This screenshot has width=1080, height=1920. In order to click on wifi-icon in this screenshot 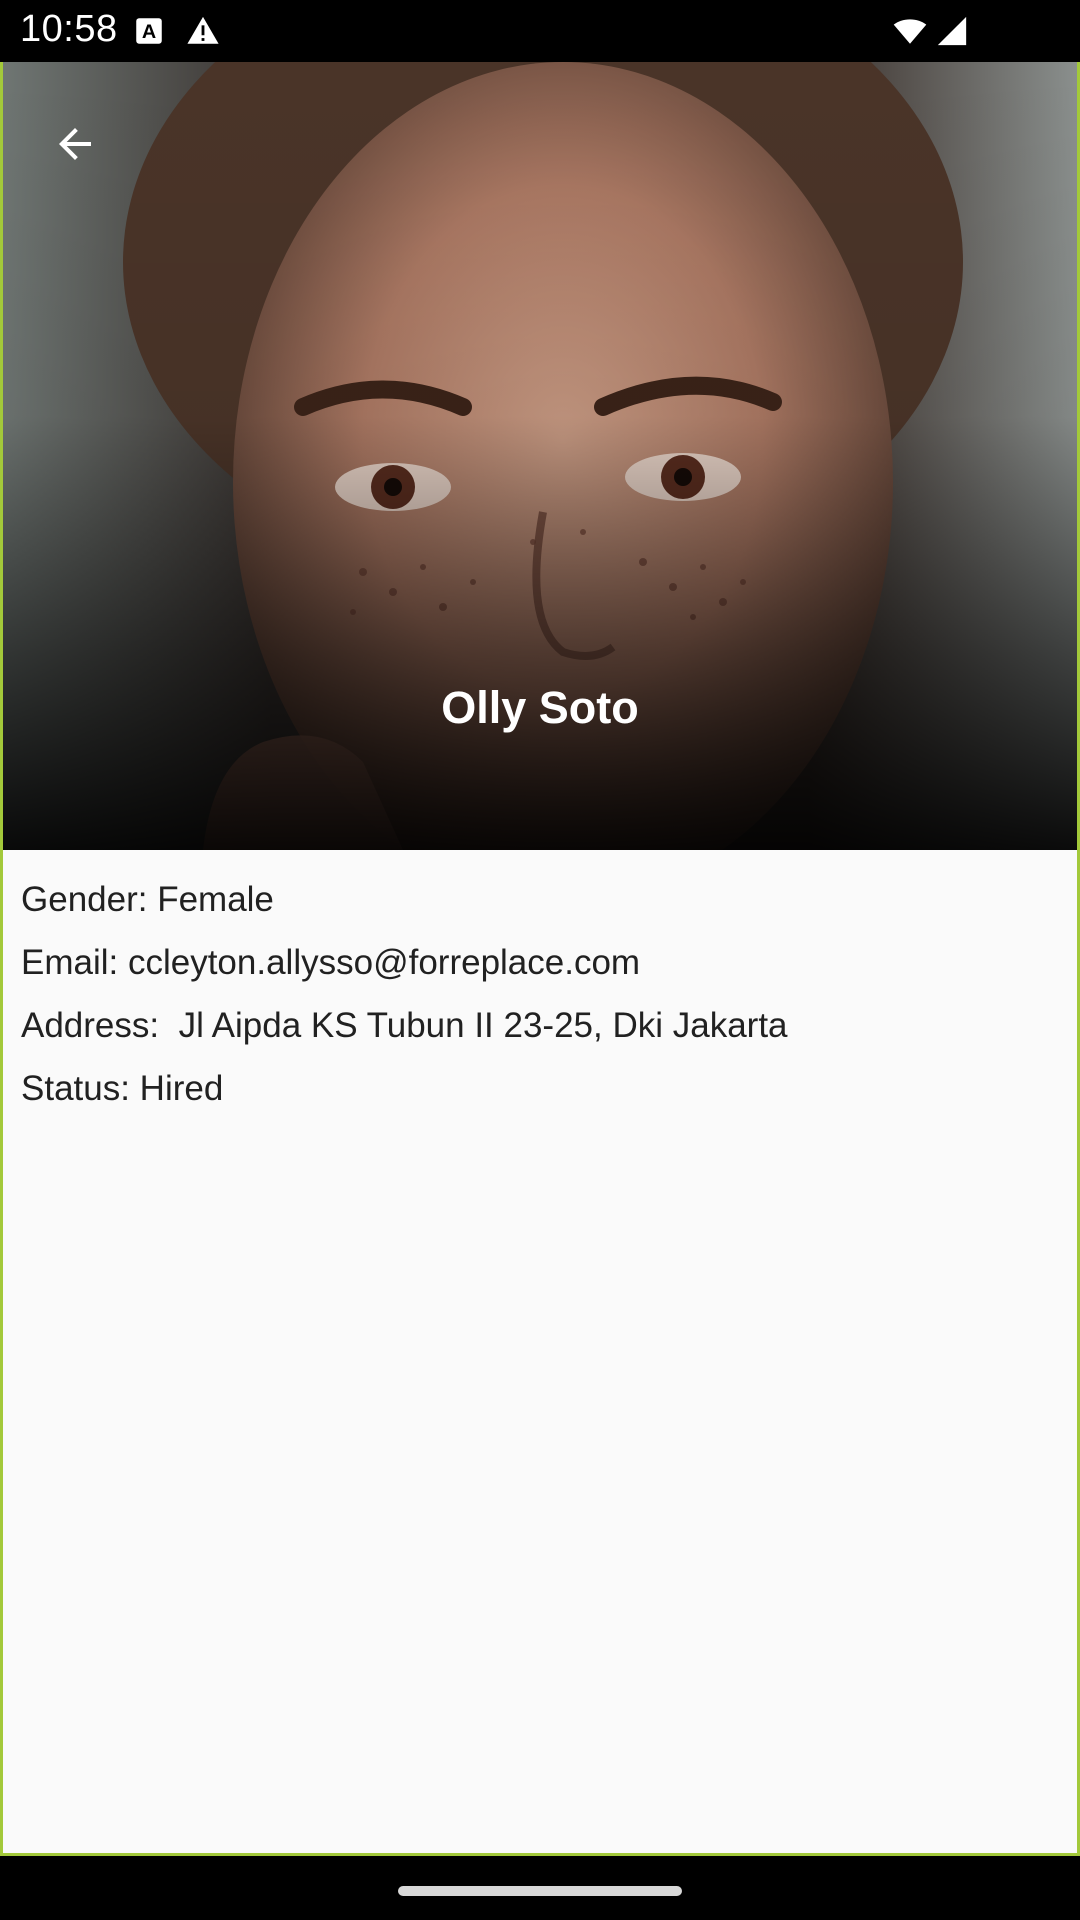, I will do `click(910, 31)`.